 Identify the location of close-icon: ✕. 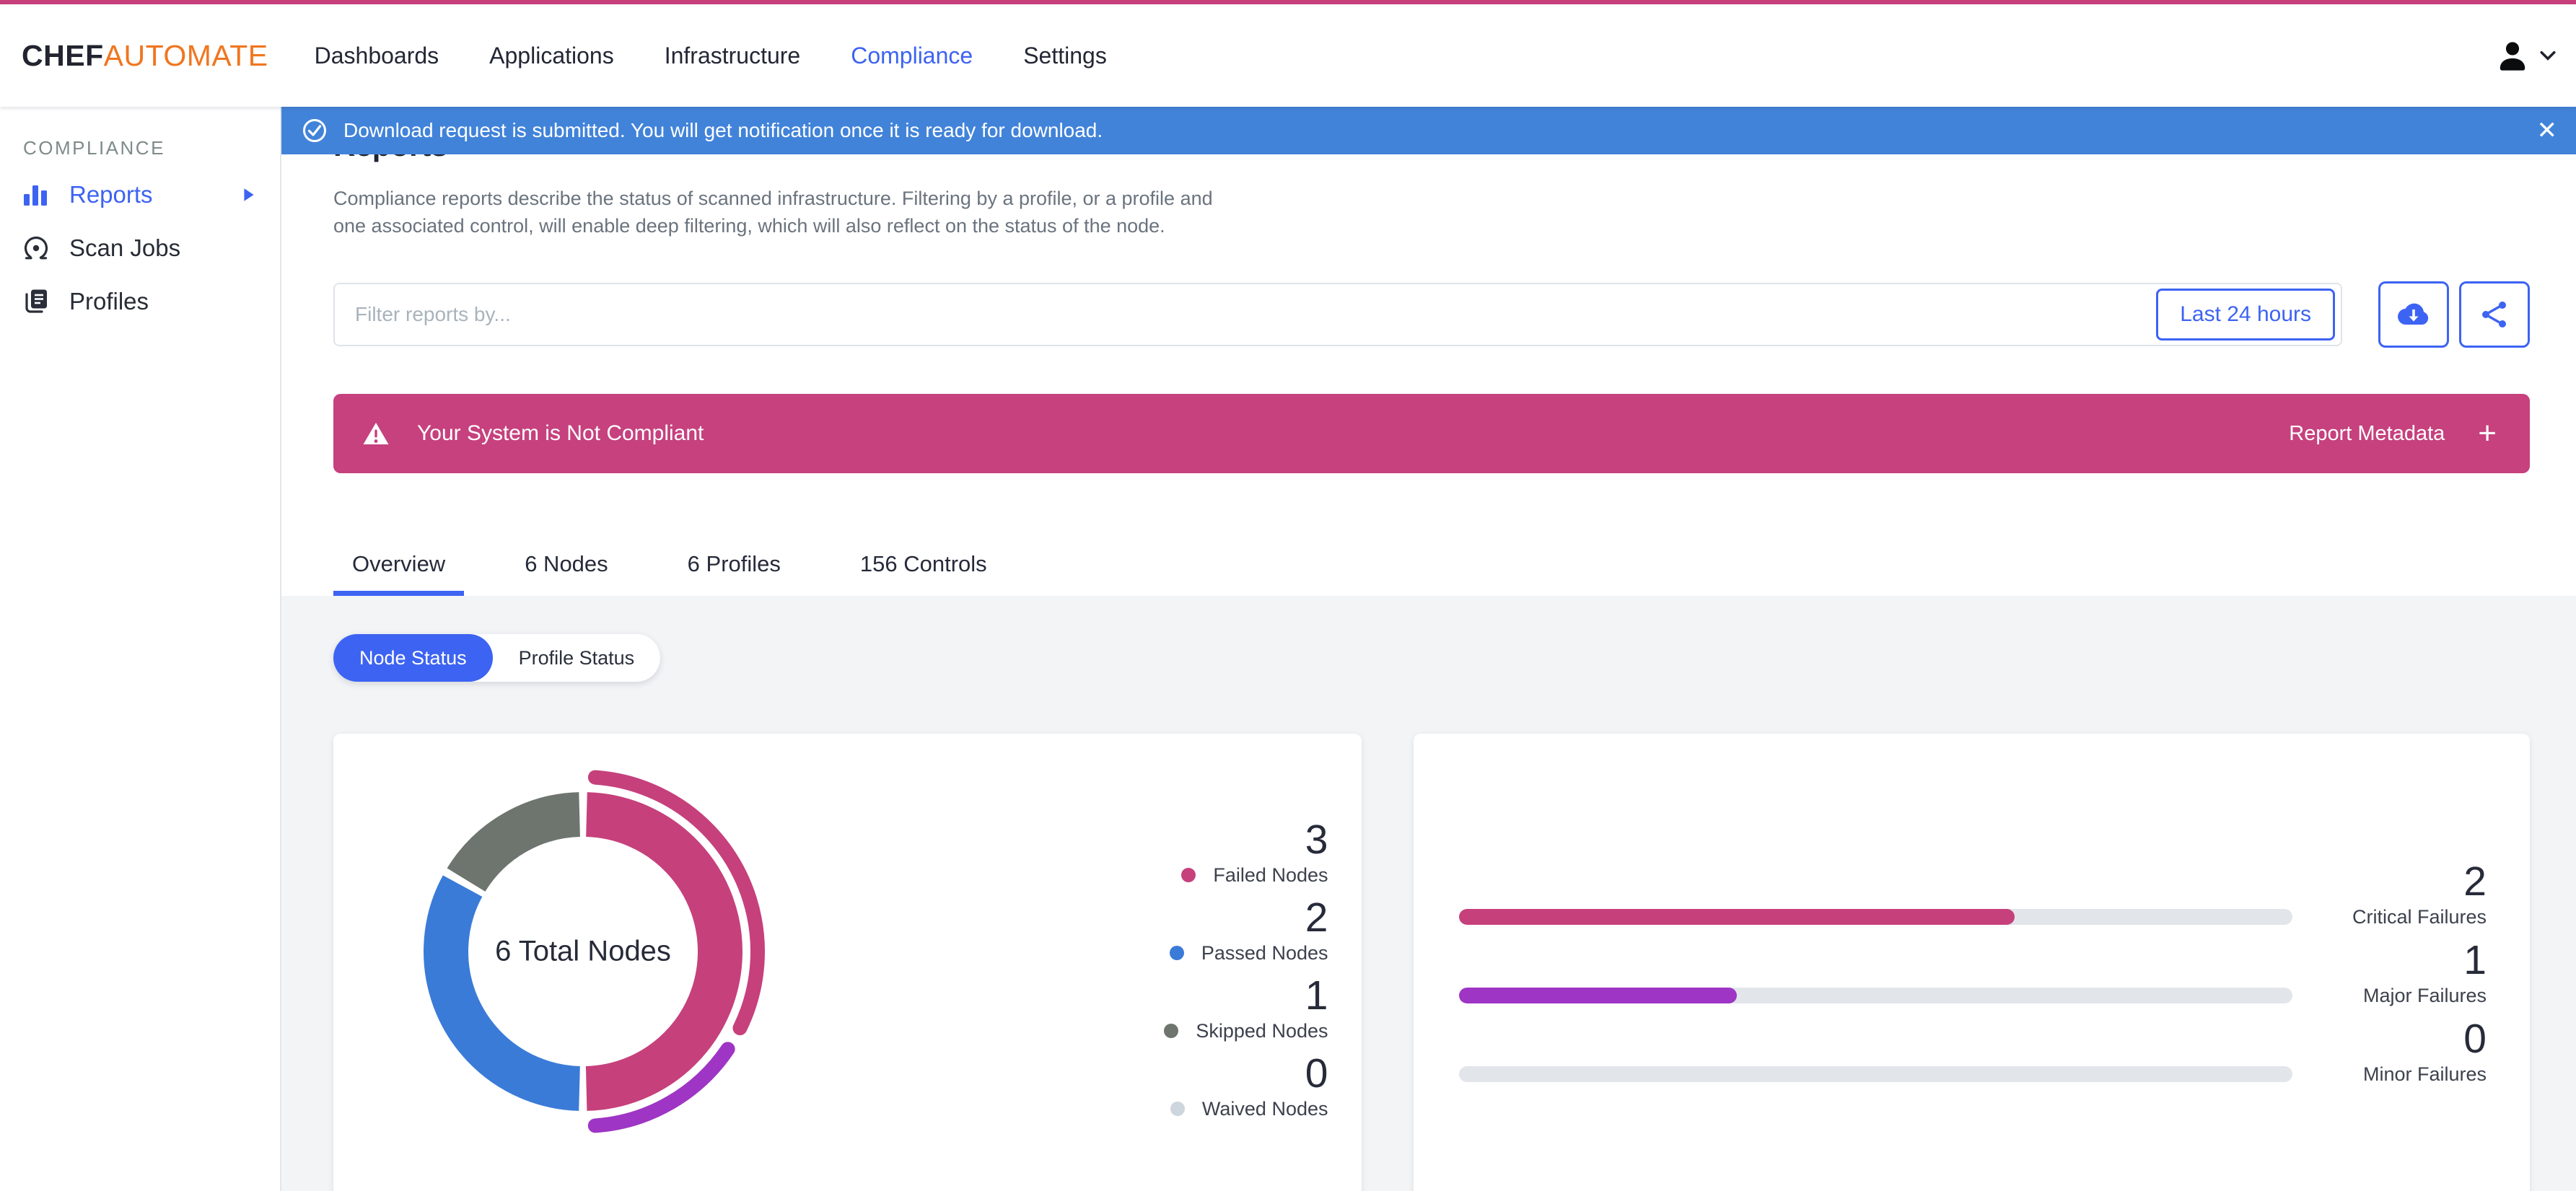
(2547, 130).